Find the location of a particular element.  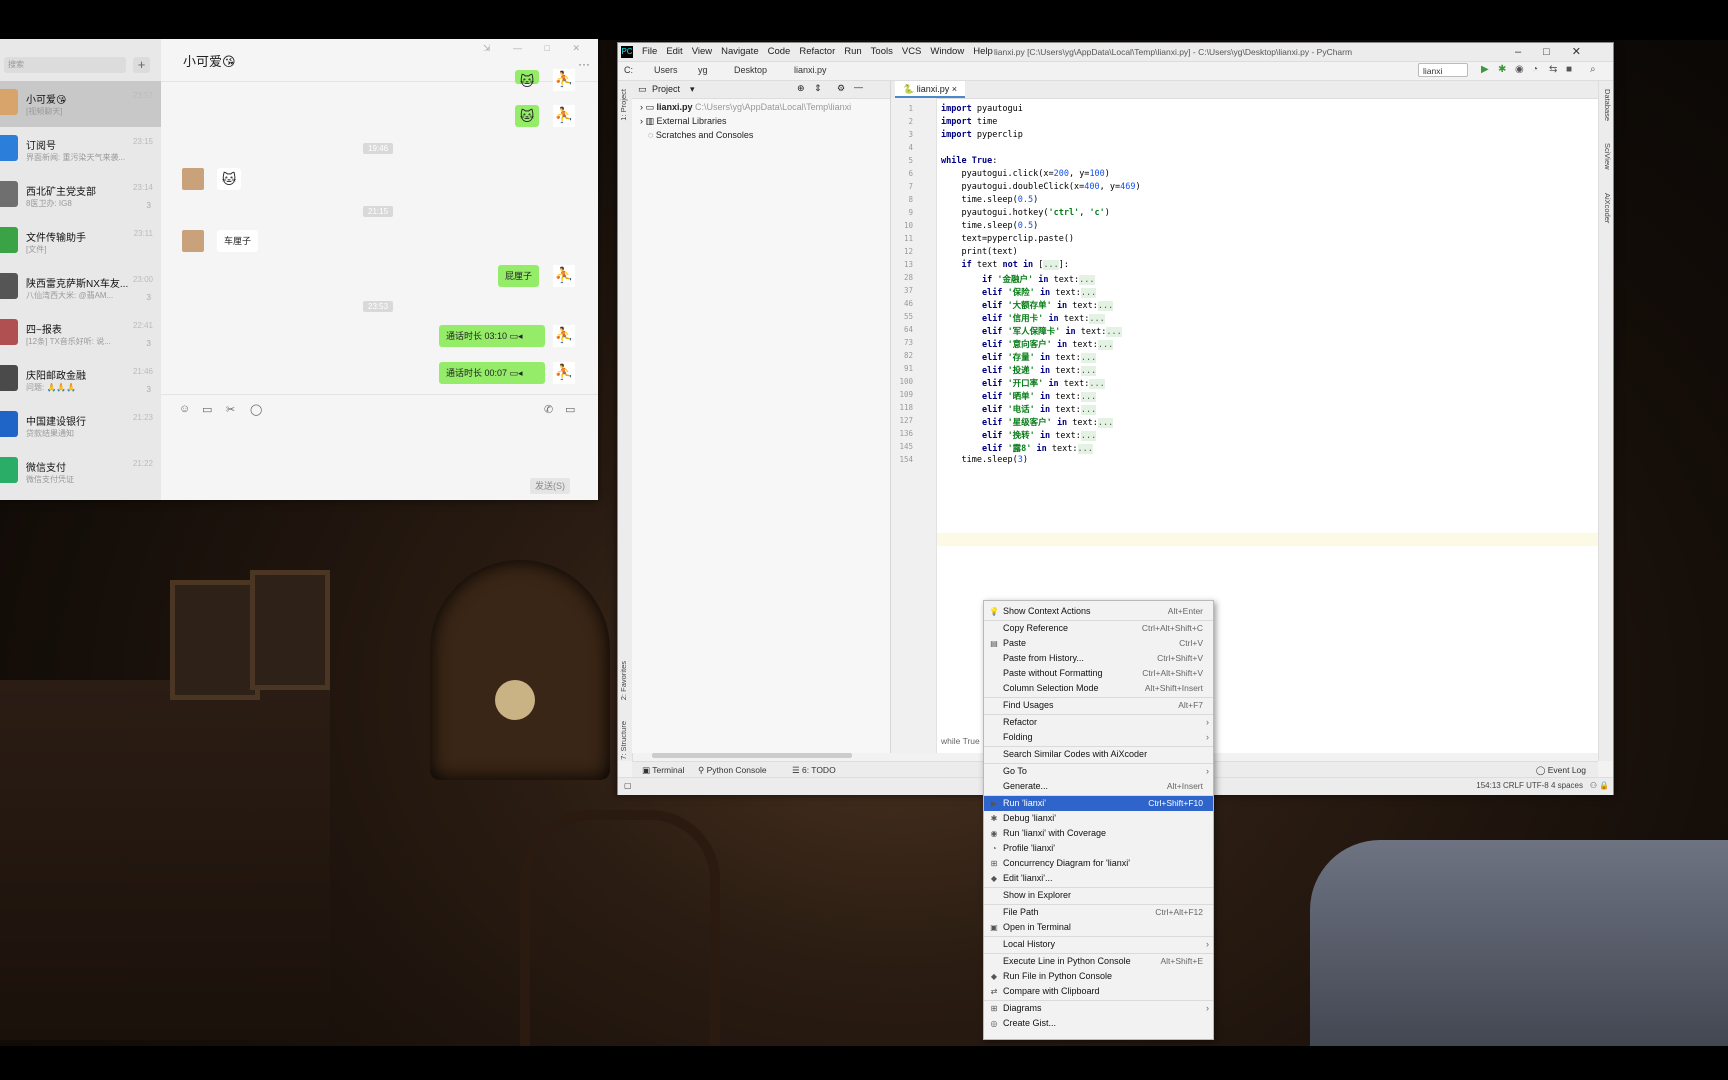

menu-item-show-context-actions: 💡 Show Context Actions Alt+Enter is located at coordinates (1098, 611).